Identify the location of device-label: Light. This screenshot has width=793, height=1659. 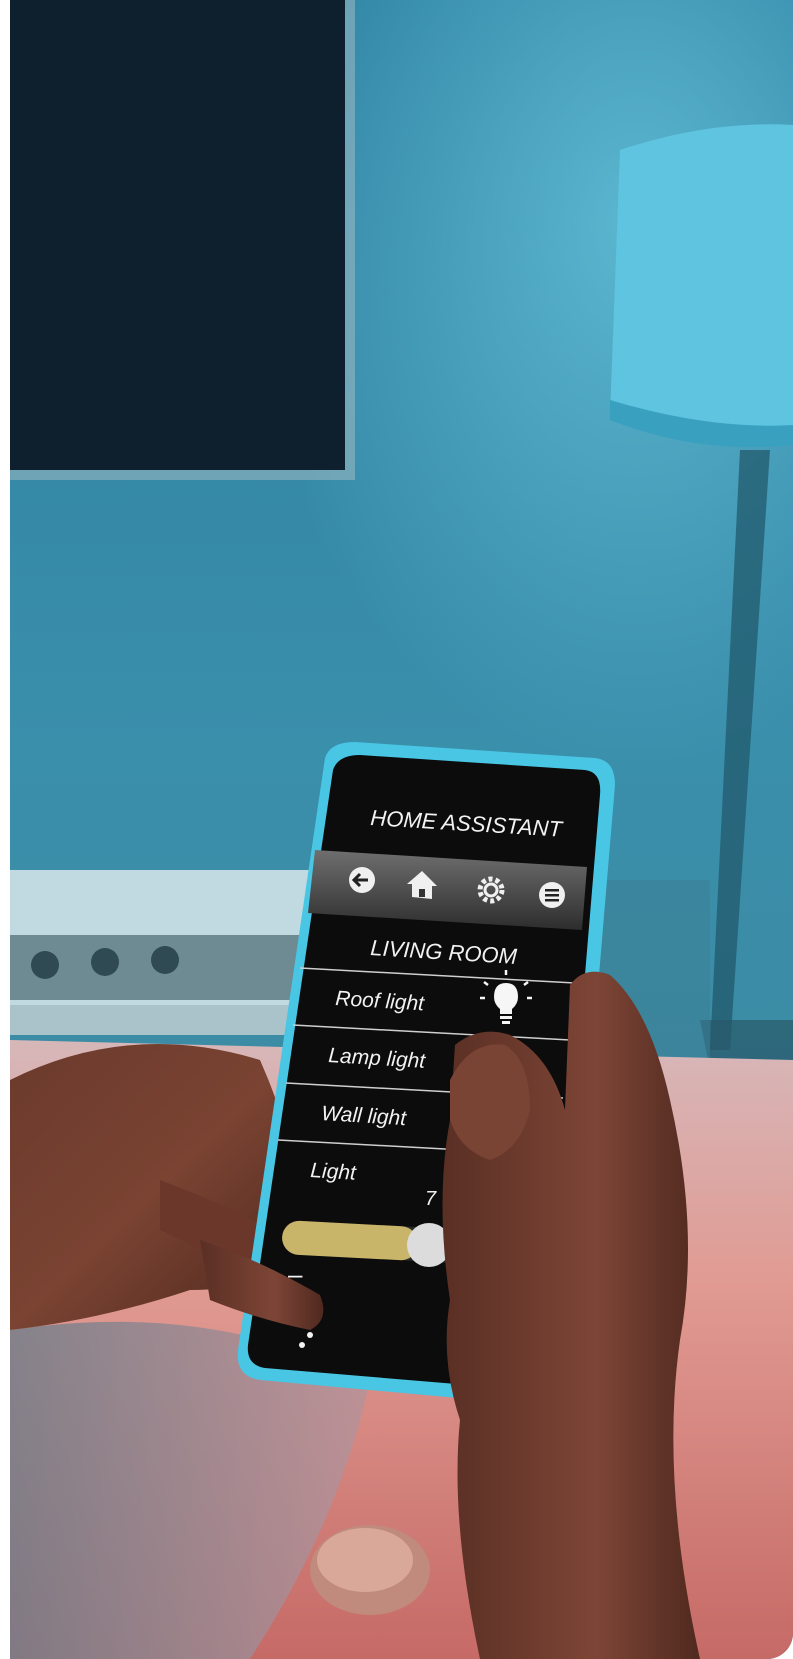
(334, 1172).